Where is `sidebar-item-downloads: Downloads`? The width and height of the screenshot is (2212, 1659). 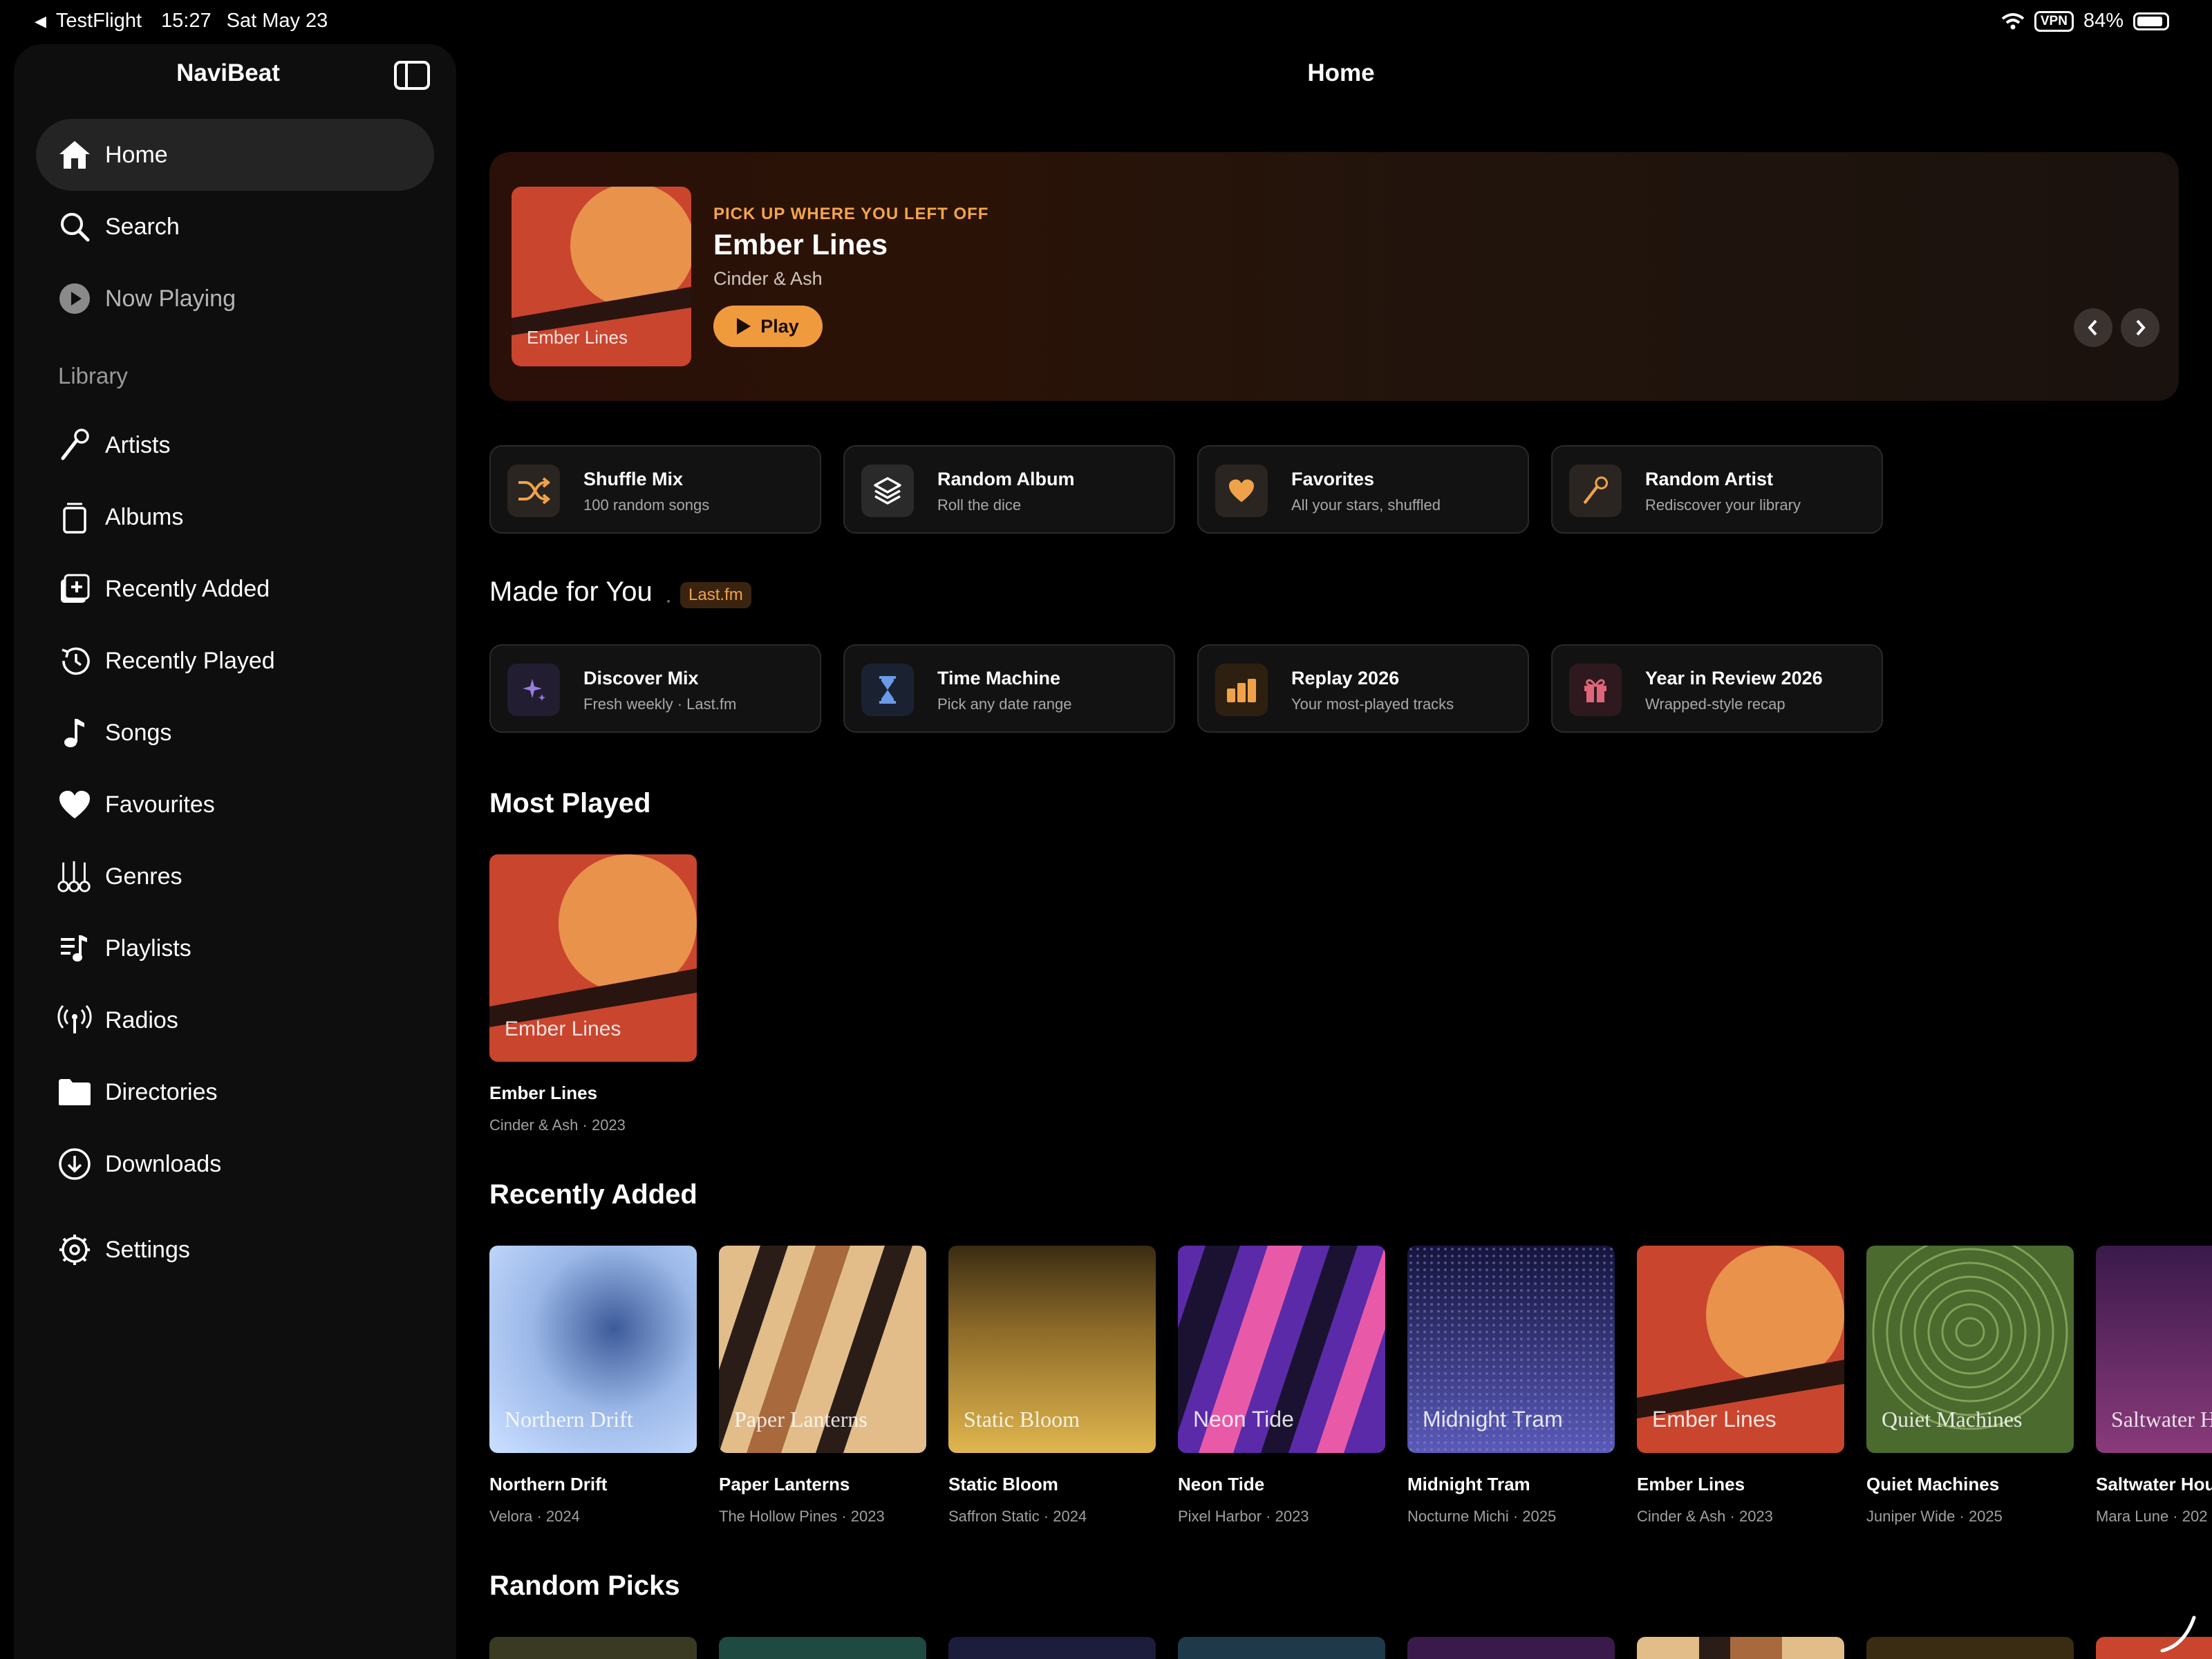 sidebar-item-downloads: Downloads is located at coordinates (235, 1164).